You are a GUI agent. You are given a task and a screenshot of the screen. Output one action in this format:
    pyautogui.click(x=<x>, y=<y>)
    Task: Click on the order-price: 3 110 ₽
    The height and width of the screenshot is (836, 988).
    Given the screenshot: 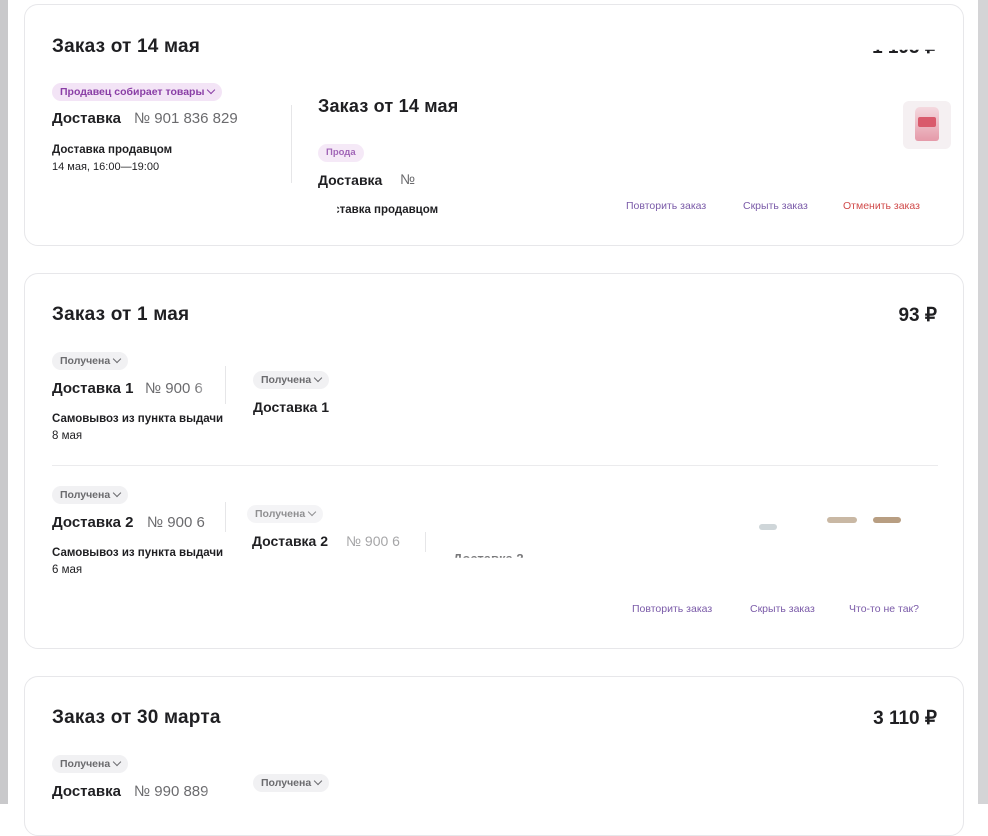 What is the action you would take?
    pyautogui.click(x=905, y=718)
    